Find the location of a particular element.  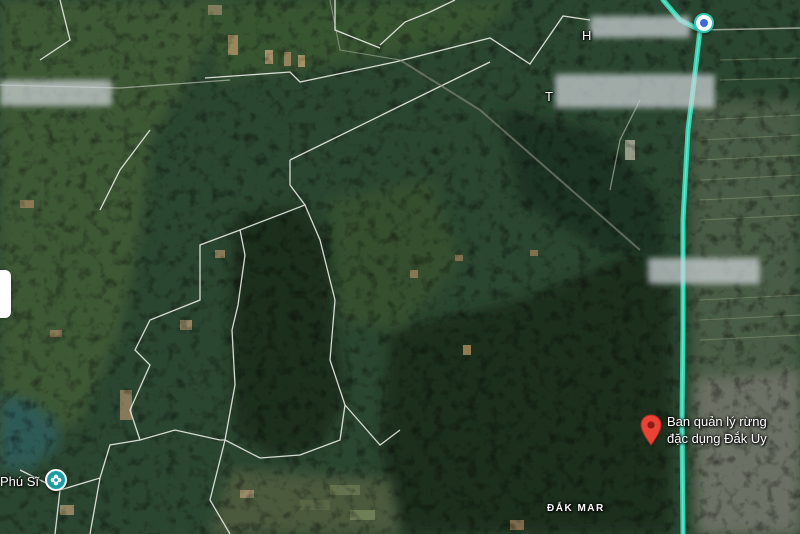

route-point-icon is located at coordinates (704, 23).